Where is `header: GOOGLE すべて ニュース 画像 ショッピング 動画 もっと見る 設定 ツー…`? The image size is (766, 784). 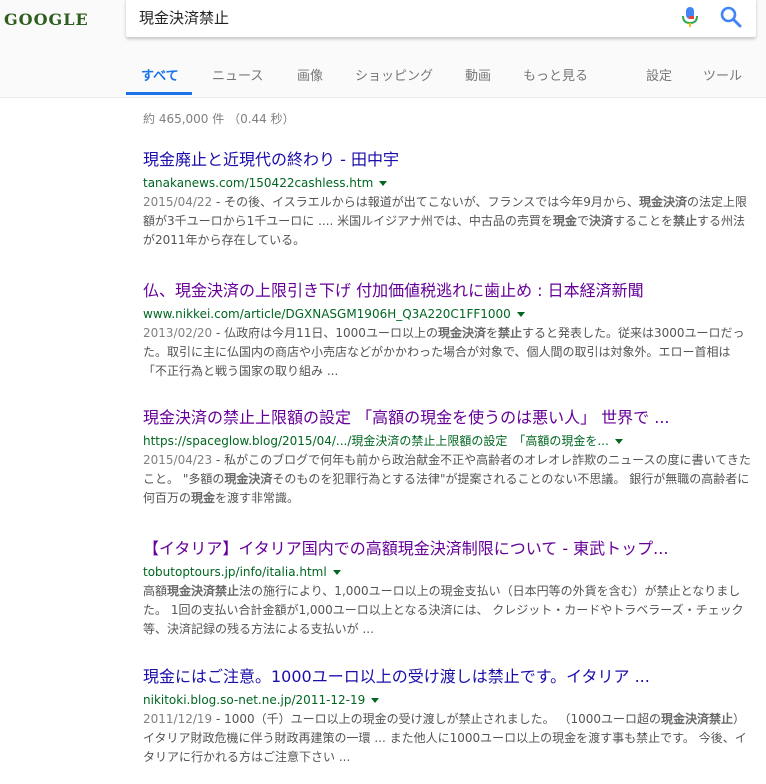 header: GOOGLE すべて ニュース 画像 ショッピング 動画 もっと見る 設定 ツー… is located at coordinates (383, 49).